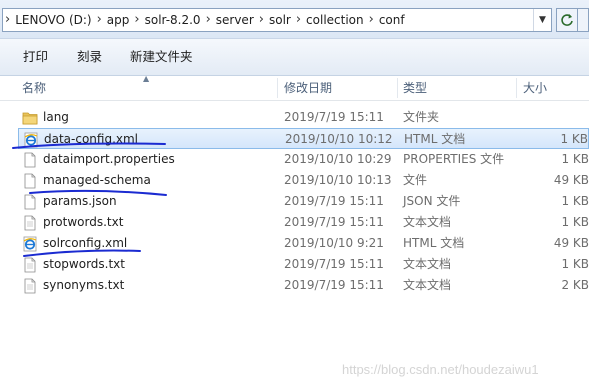 The image size is (589, 389). Describe the element at coordinates (440, 369) in the screenshot. I see `watermark: https://blog.csdn.net/houdezaiwu1` at that location.